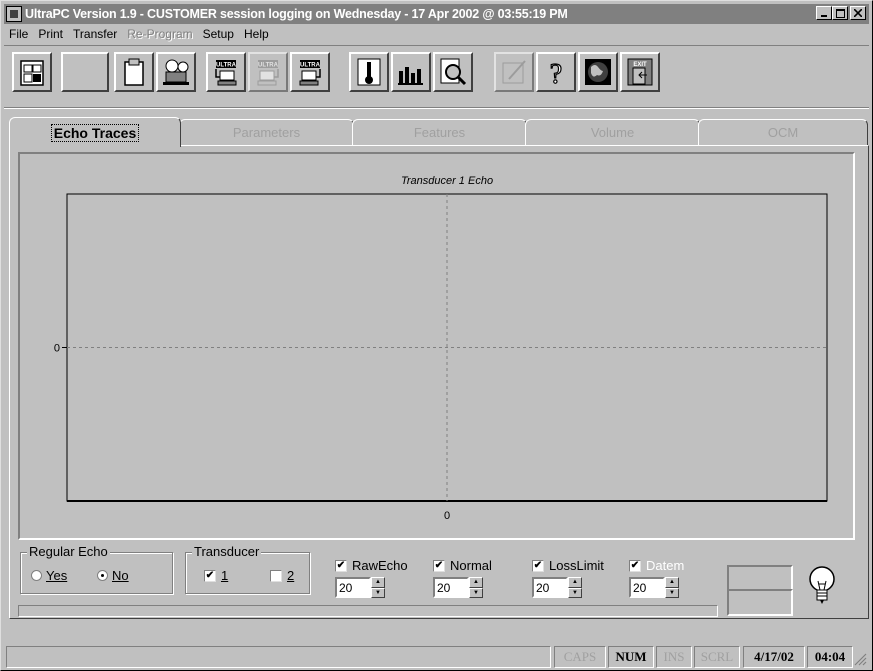  Describe the element at coordinates (717, 657) in the screenshot. I see `status-scrl: SCRL` at that location.